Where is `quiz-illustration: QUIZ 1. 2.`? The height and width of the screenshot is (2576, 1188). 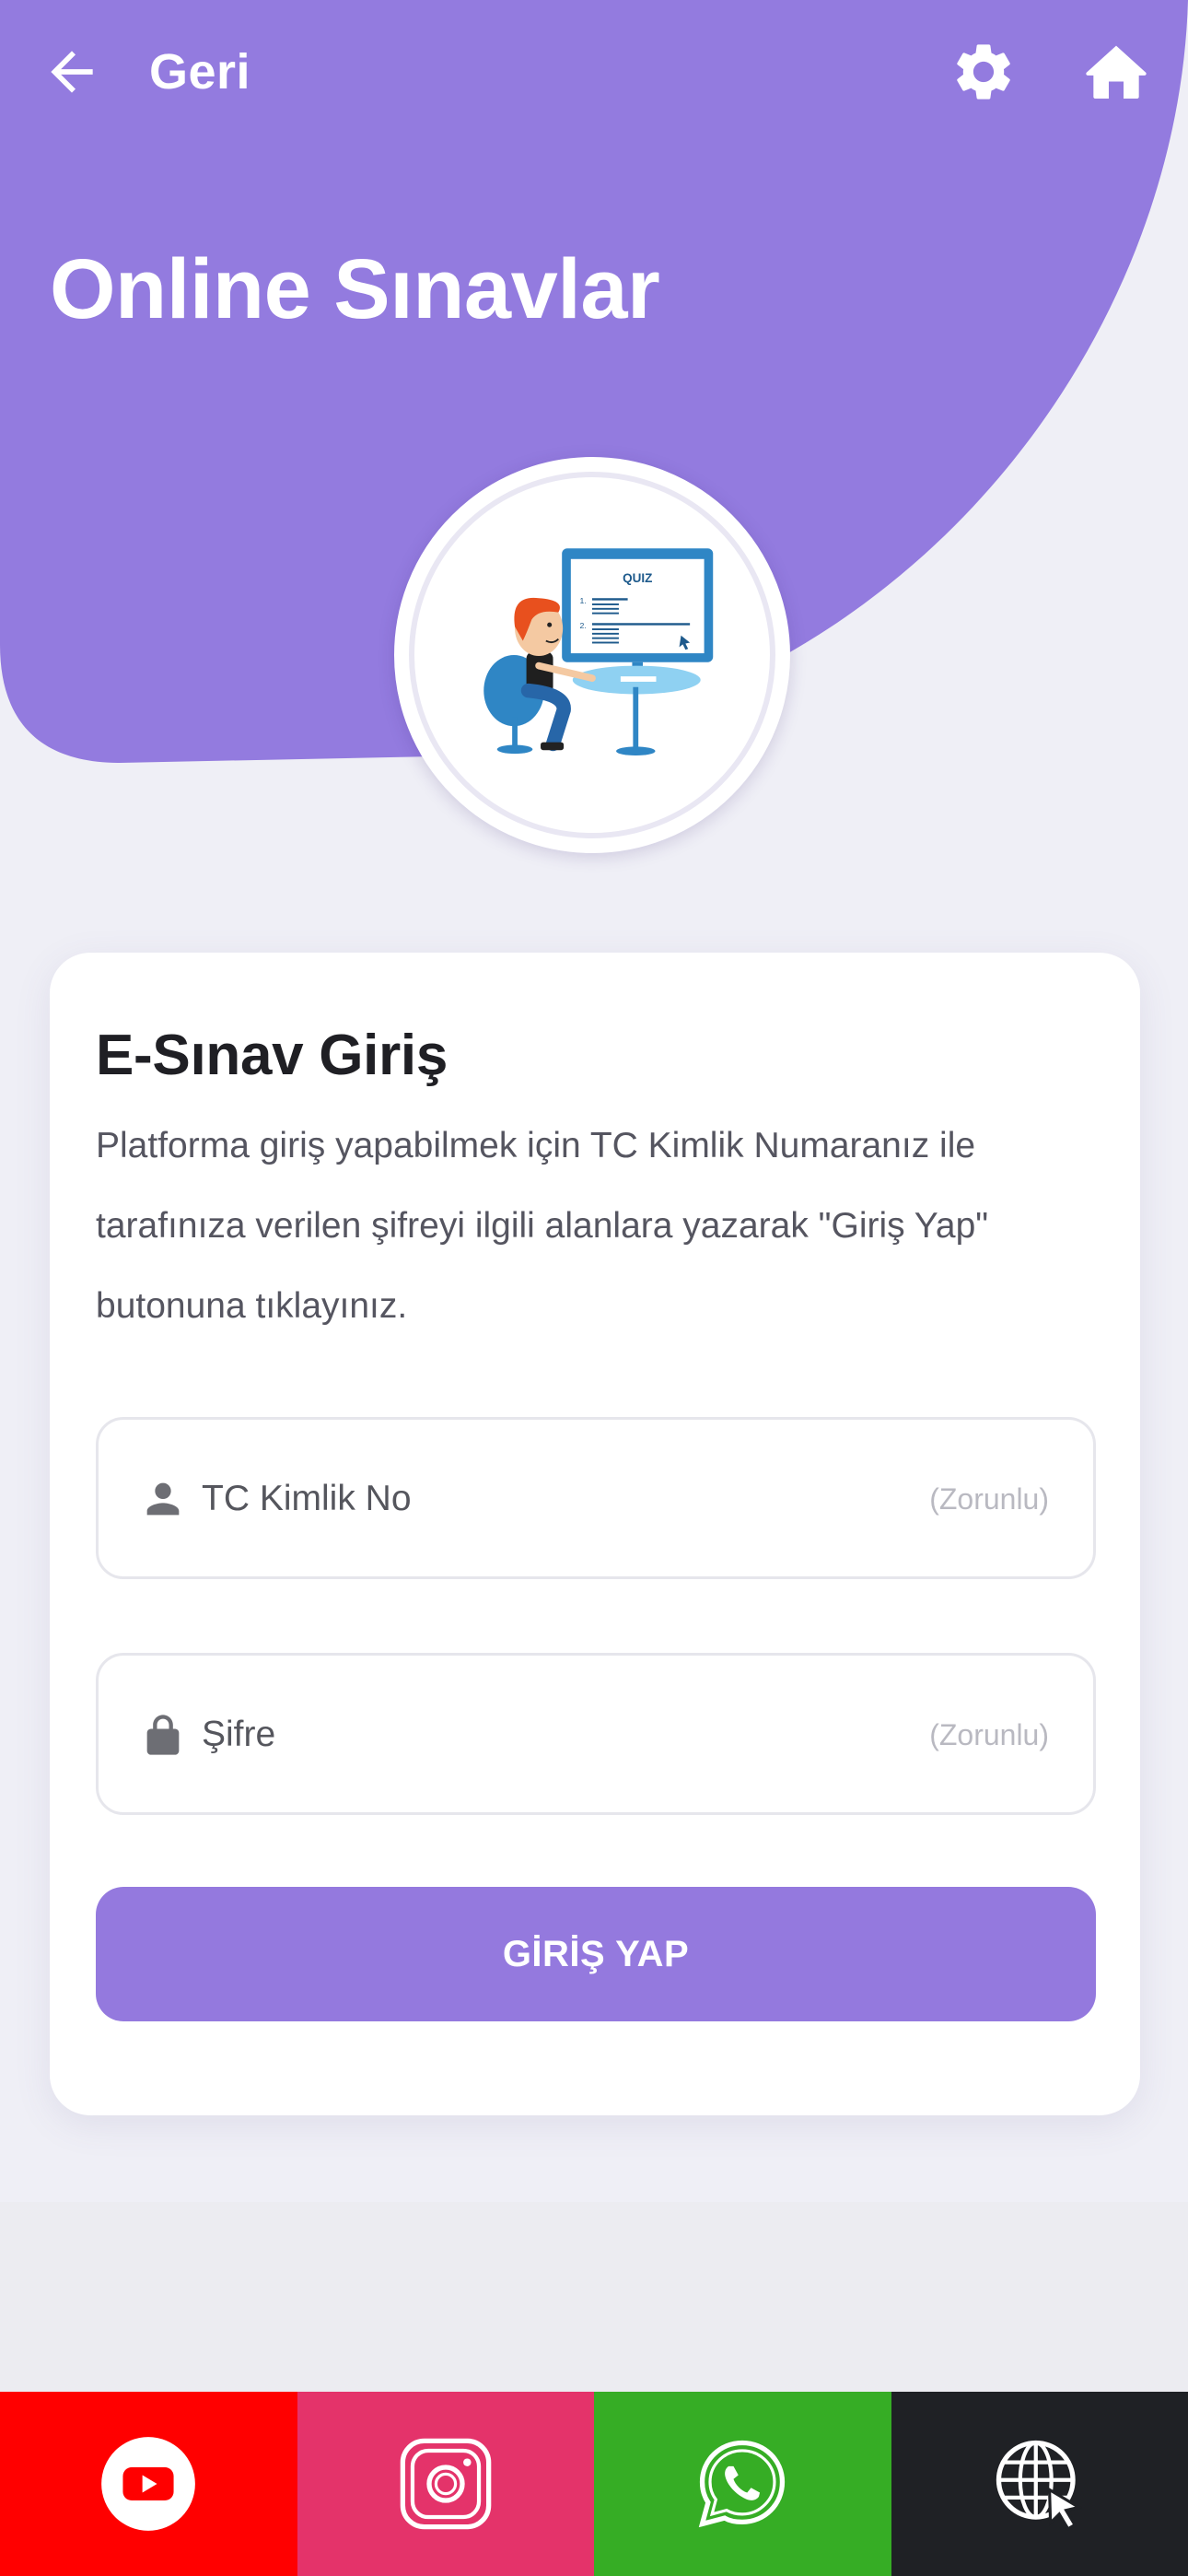 quiz-illustration: QUIZ 1. 2. is located at coordinates (592, 655).